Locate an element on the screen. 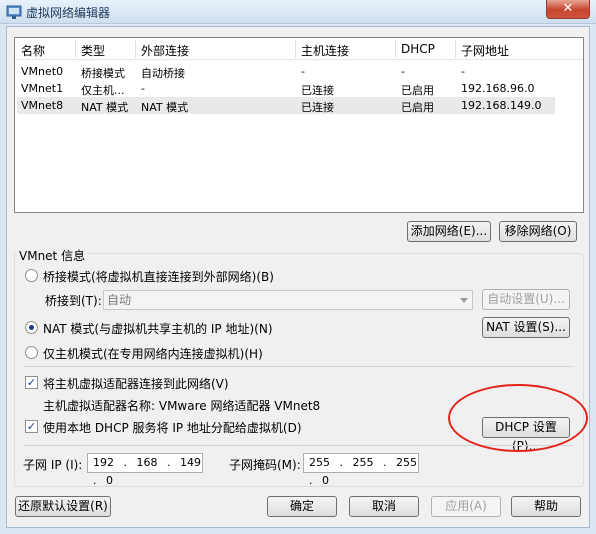 The height and width of the screenshot is (534, 596). cell-name: VMnet8 is located at coordinates (42, 105).